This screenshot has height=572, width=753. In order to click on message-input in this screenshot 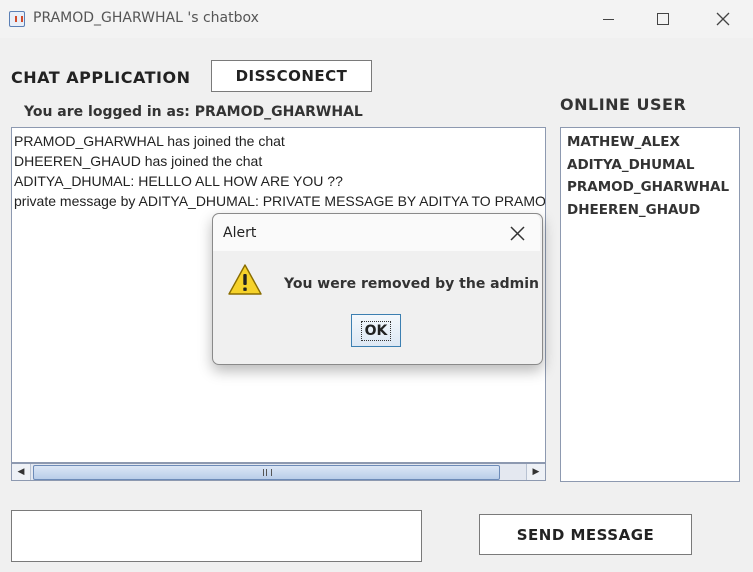, I will do `click(216, 536)`.